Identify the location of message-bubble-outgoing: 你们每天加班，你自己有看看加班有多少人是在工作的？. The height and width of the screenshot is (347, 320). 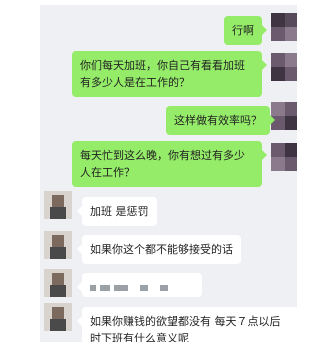
(169, 74).